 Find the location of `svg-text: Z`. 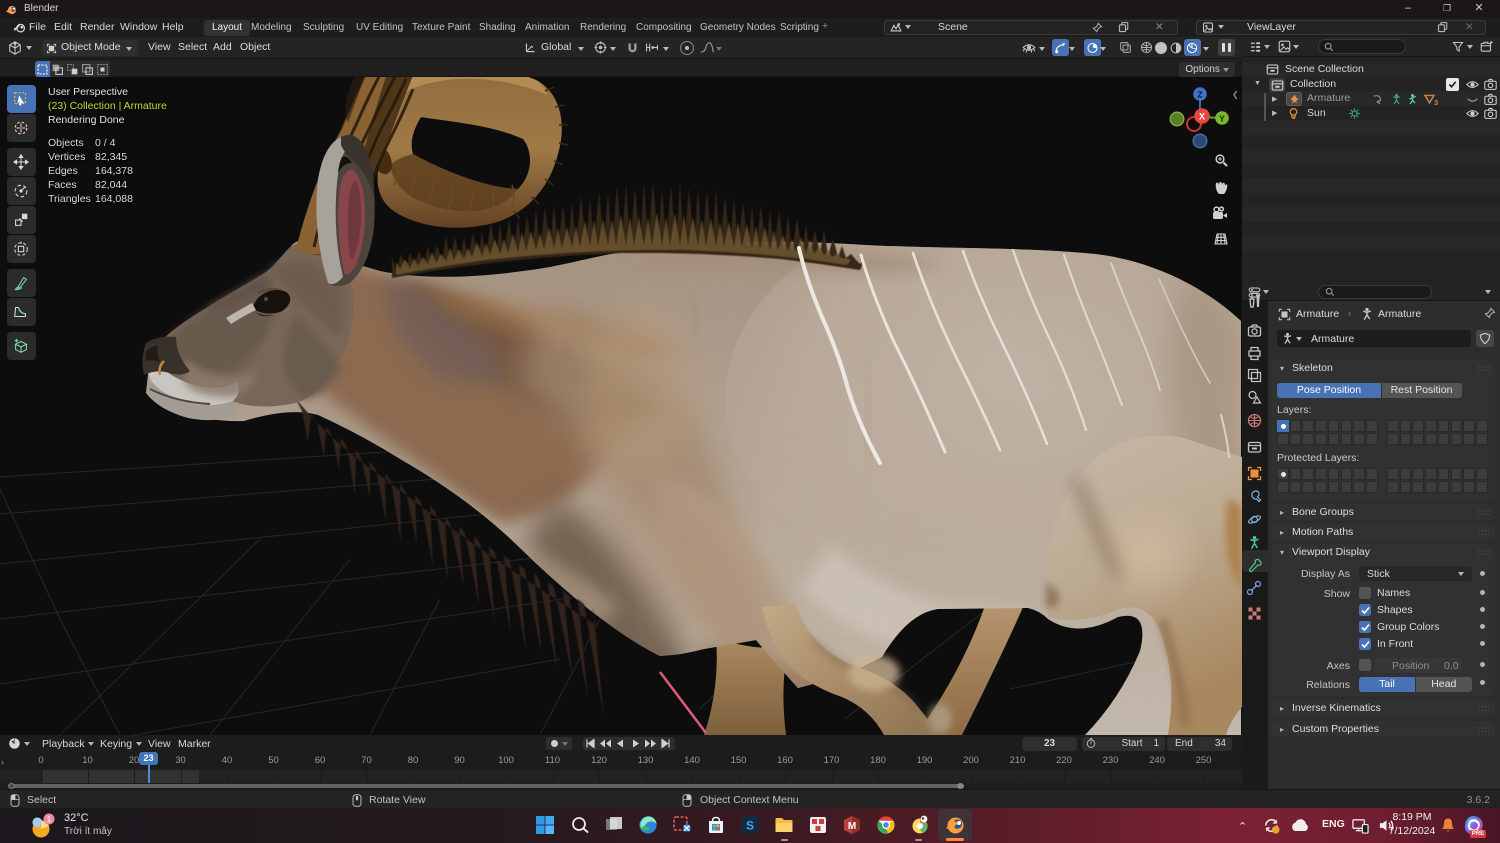

svg-text: Z is located at coordinates (1199, 95).